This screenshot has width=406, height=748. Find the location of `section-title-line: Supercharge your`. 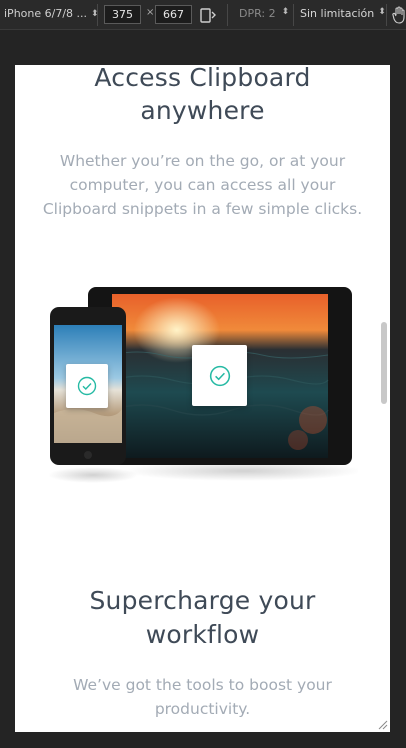

section-title-line: Supercharge your is located at coordinates (202, 600).